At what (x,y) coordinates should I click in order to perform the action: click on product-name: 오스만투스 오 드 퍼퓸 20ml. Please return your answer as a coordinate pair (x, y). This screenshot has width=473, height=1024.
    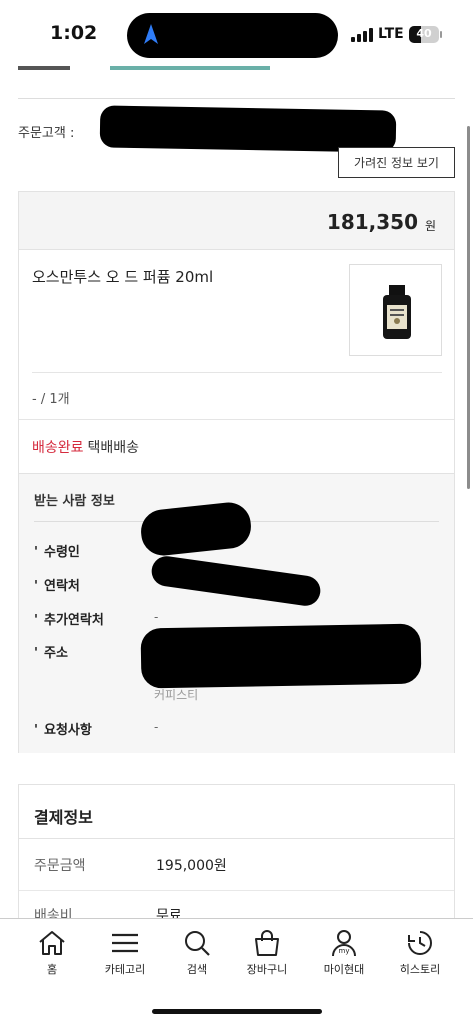
    Looking at the image, I should click on (122, 276).